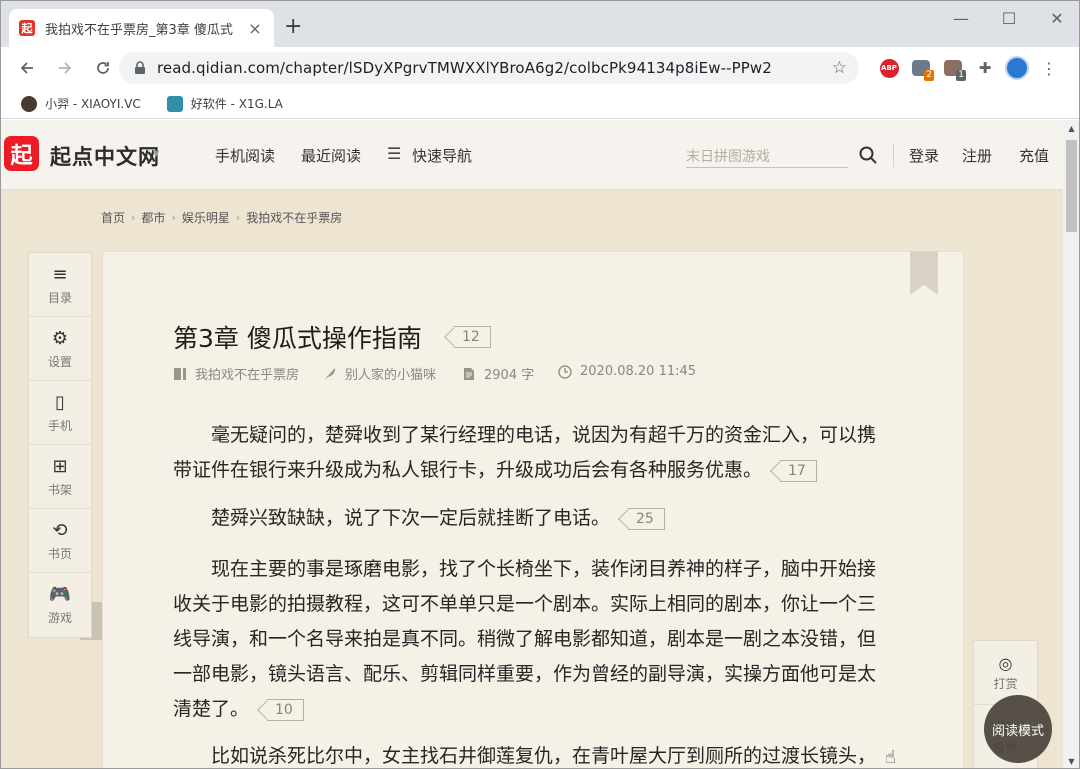  I want to click on read-mode-button: 阅读模式, so click(1018, 729).